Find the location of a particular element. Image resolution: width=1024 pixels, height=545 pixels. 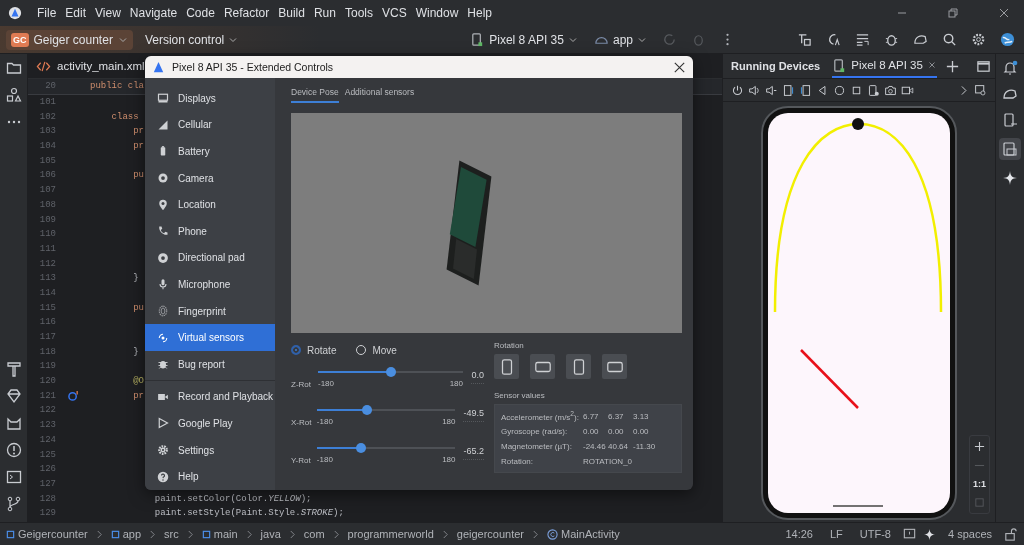

sparkle-icon is located at coordinates (929, 534).